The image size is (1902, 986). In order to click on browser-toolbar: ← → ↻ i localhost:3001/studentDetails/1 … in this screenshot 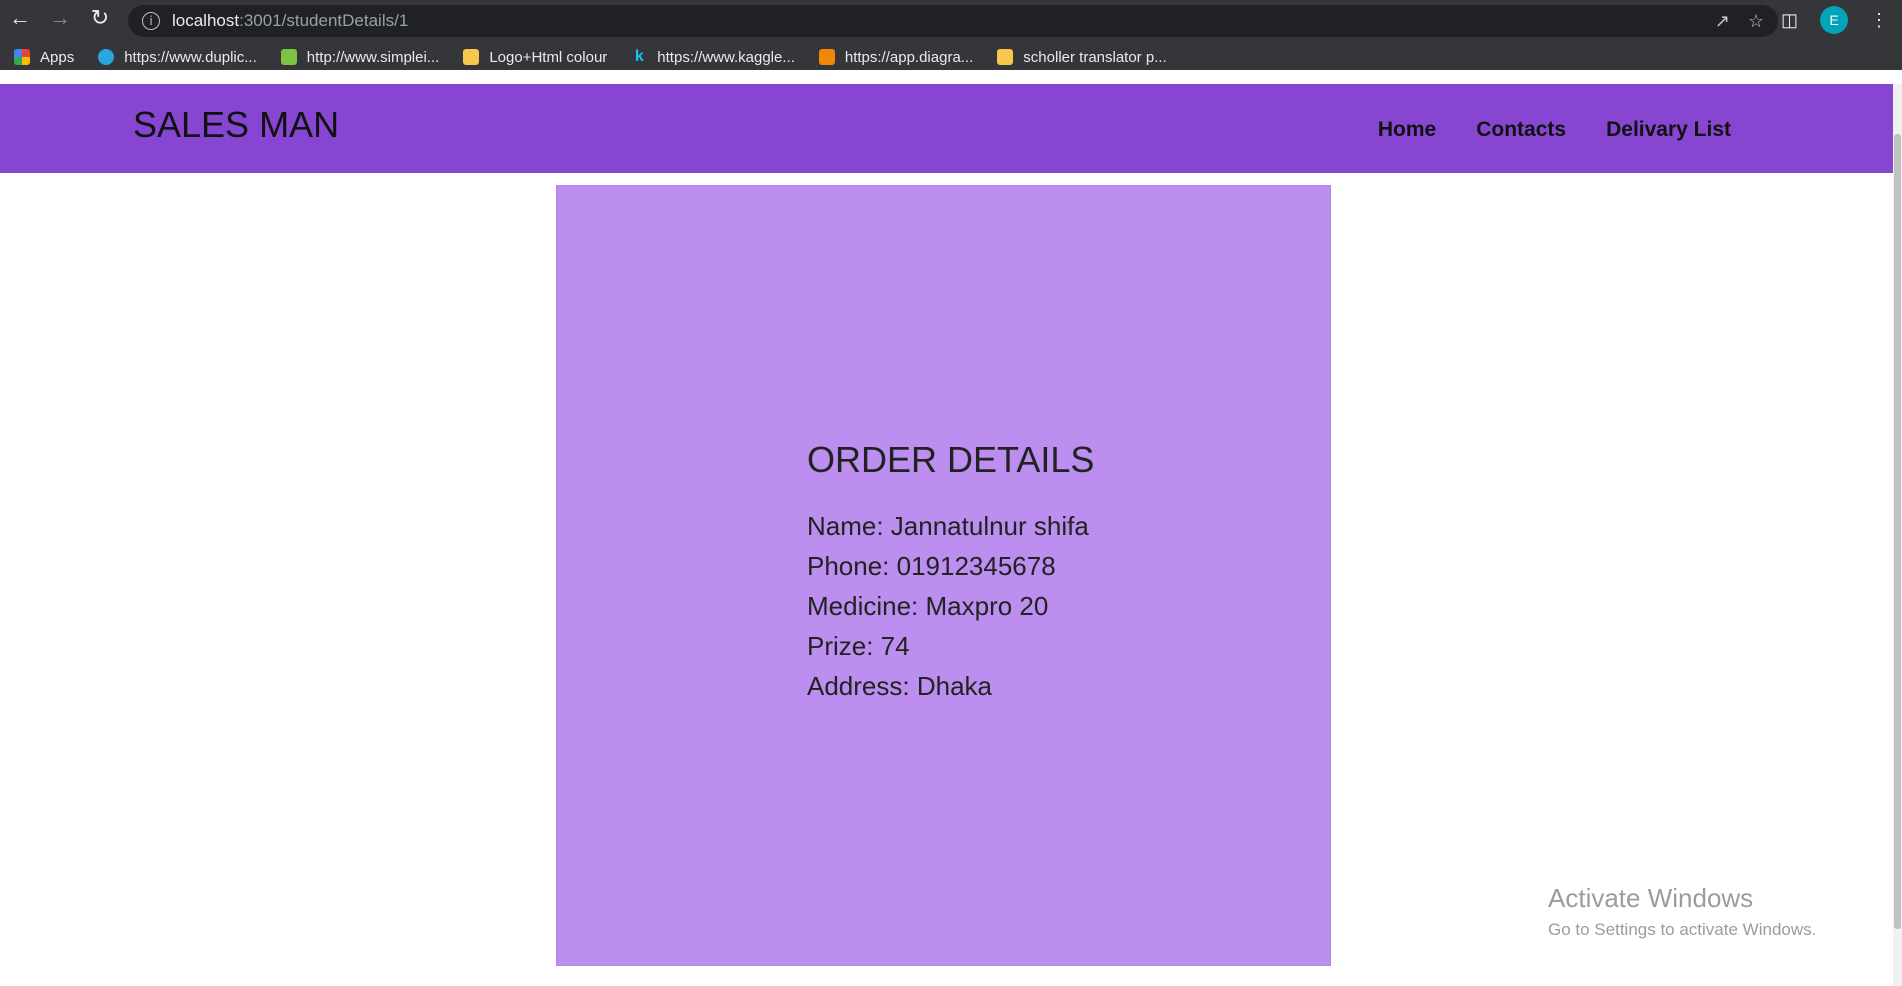, I will do `click(951, 35)`.